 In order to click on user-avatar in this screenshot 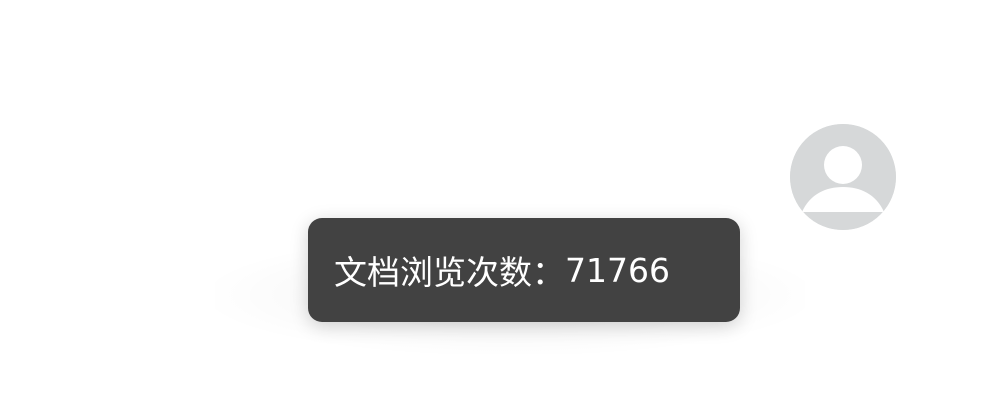, I will do `click(843, 177)`.